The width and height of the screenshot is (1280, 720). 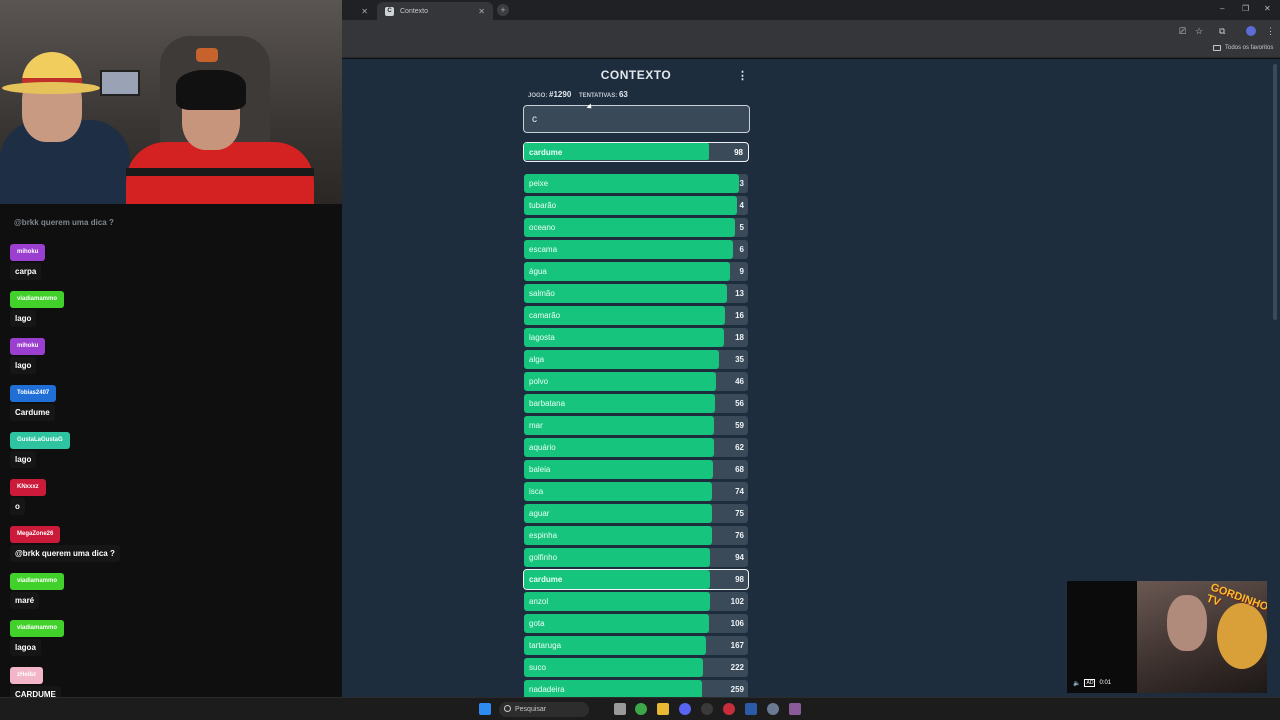 I want to click on app-purple-icon, so click(x=795, y=709).